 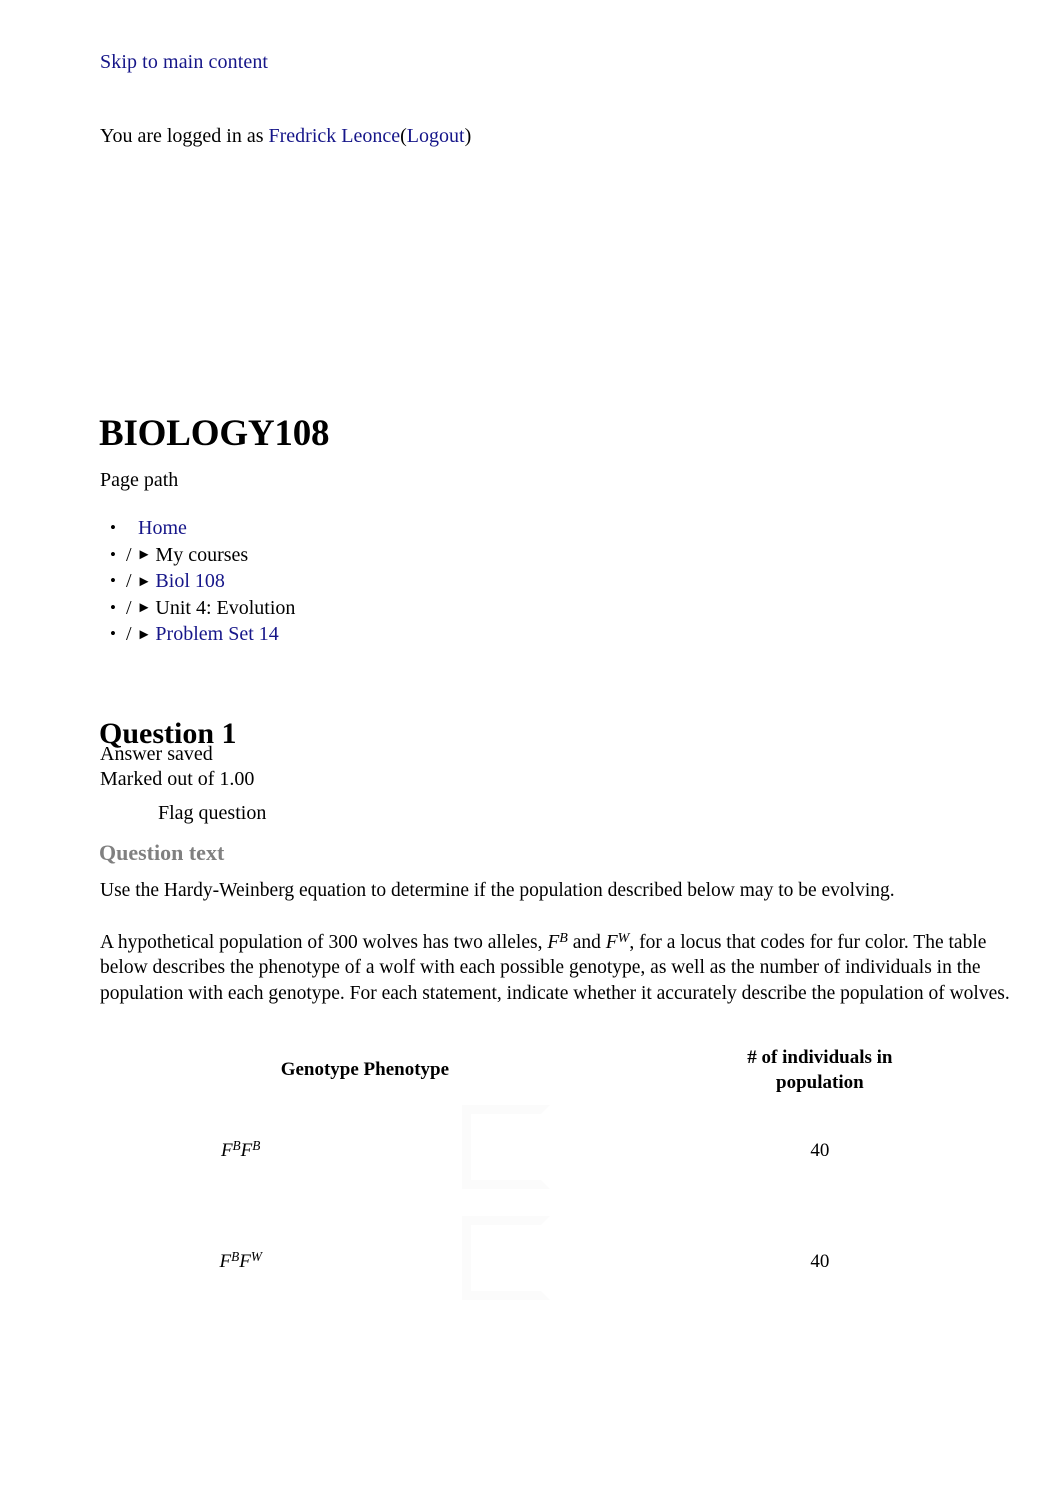 I want to click on column-header-genotype-phenotype: Genotype Phenotype, so click(x=365, y=1070).